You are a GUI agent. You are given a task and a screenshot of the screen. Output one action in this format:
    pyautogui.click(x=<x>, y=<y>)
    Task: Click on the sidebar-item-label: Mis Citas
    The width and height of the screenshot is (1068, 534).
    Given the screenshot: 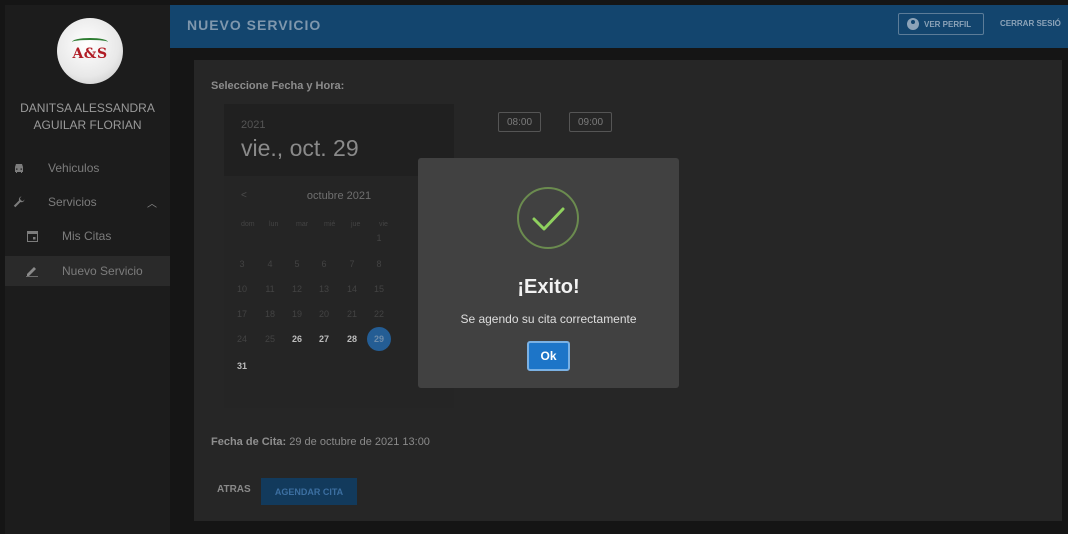 What is the action you would take?
    pyautogui.click(x=87, y=236)
    